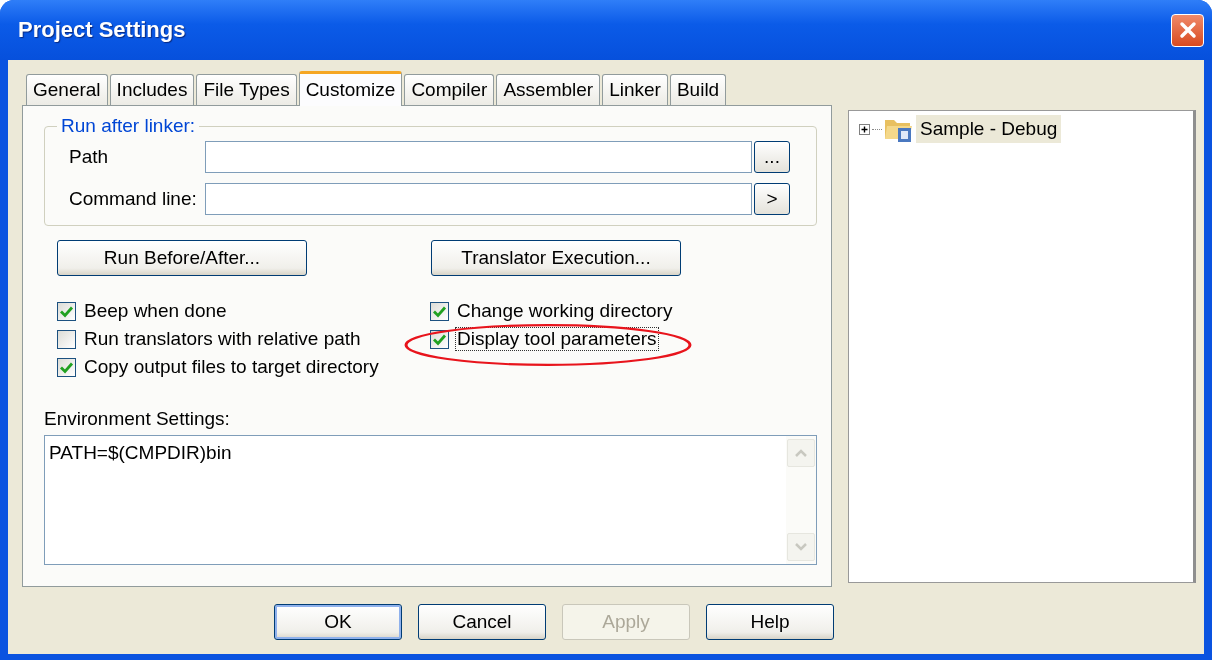  Describe the element at coordinates (137, 419) in the screenshot. I see `environment-label: Environment Settings:` at that location.